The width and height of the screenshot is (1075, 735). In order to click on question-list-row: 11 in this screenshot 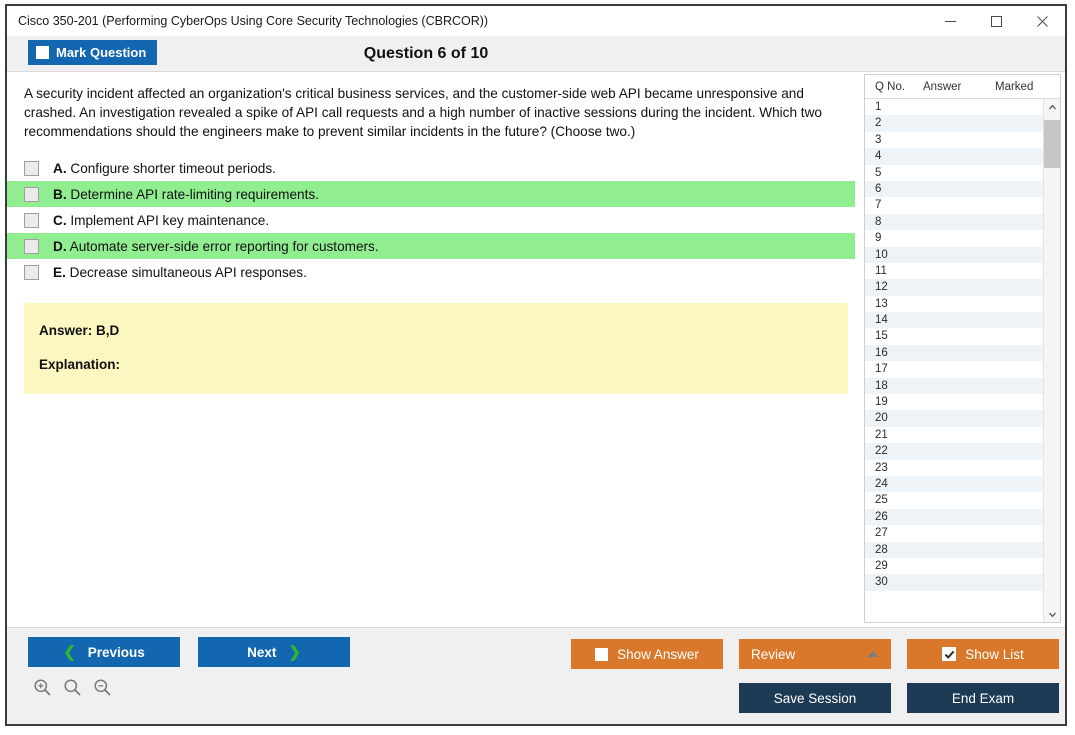, I will do `click(954, 271)`.